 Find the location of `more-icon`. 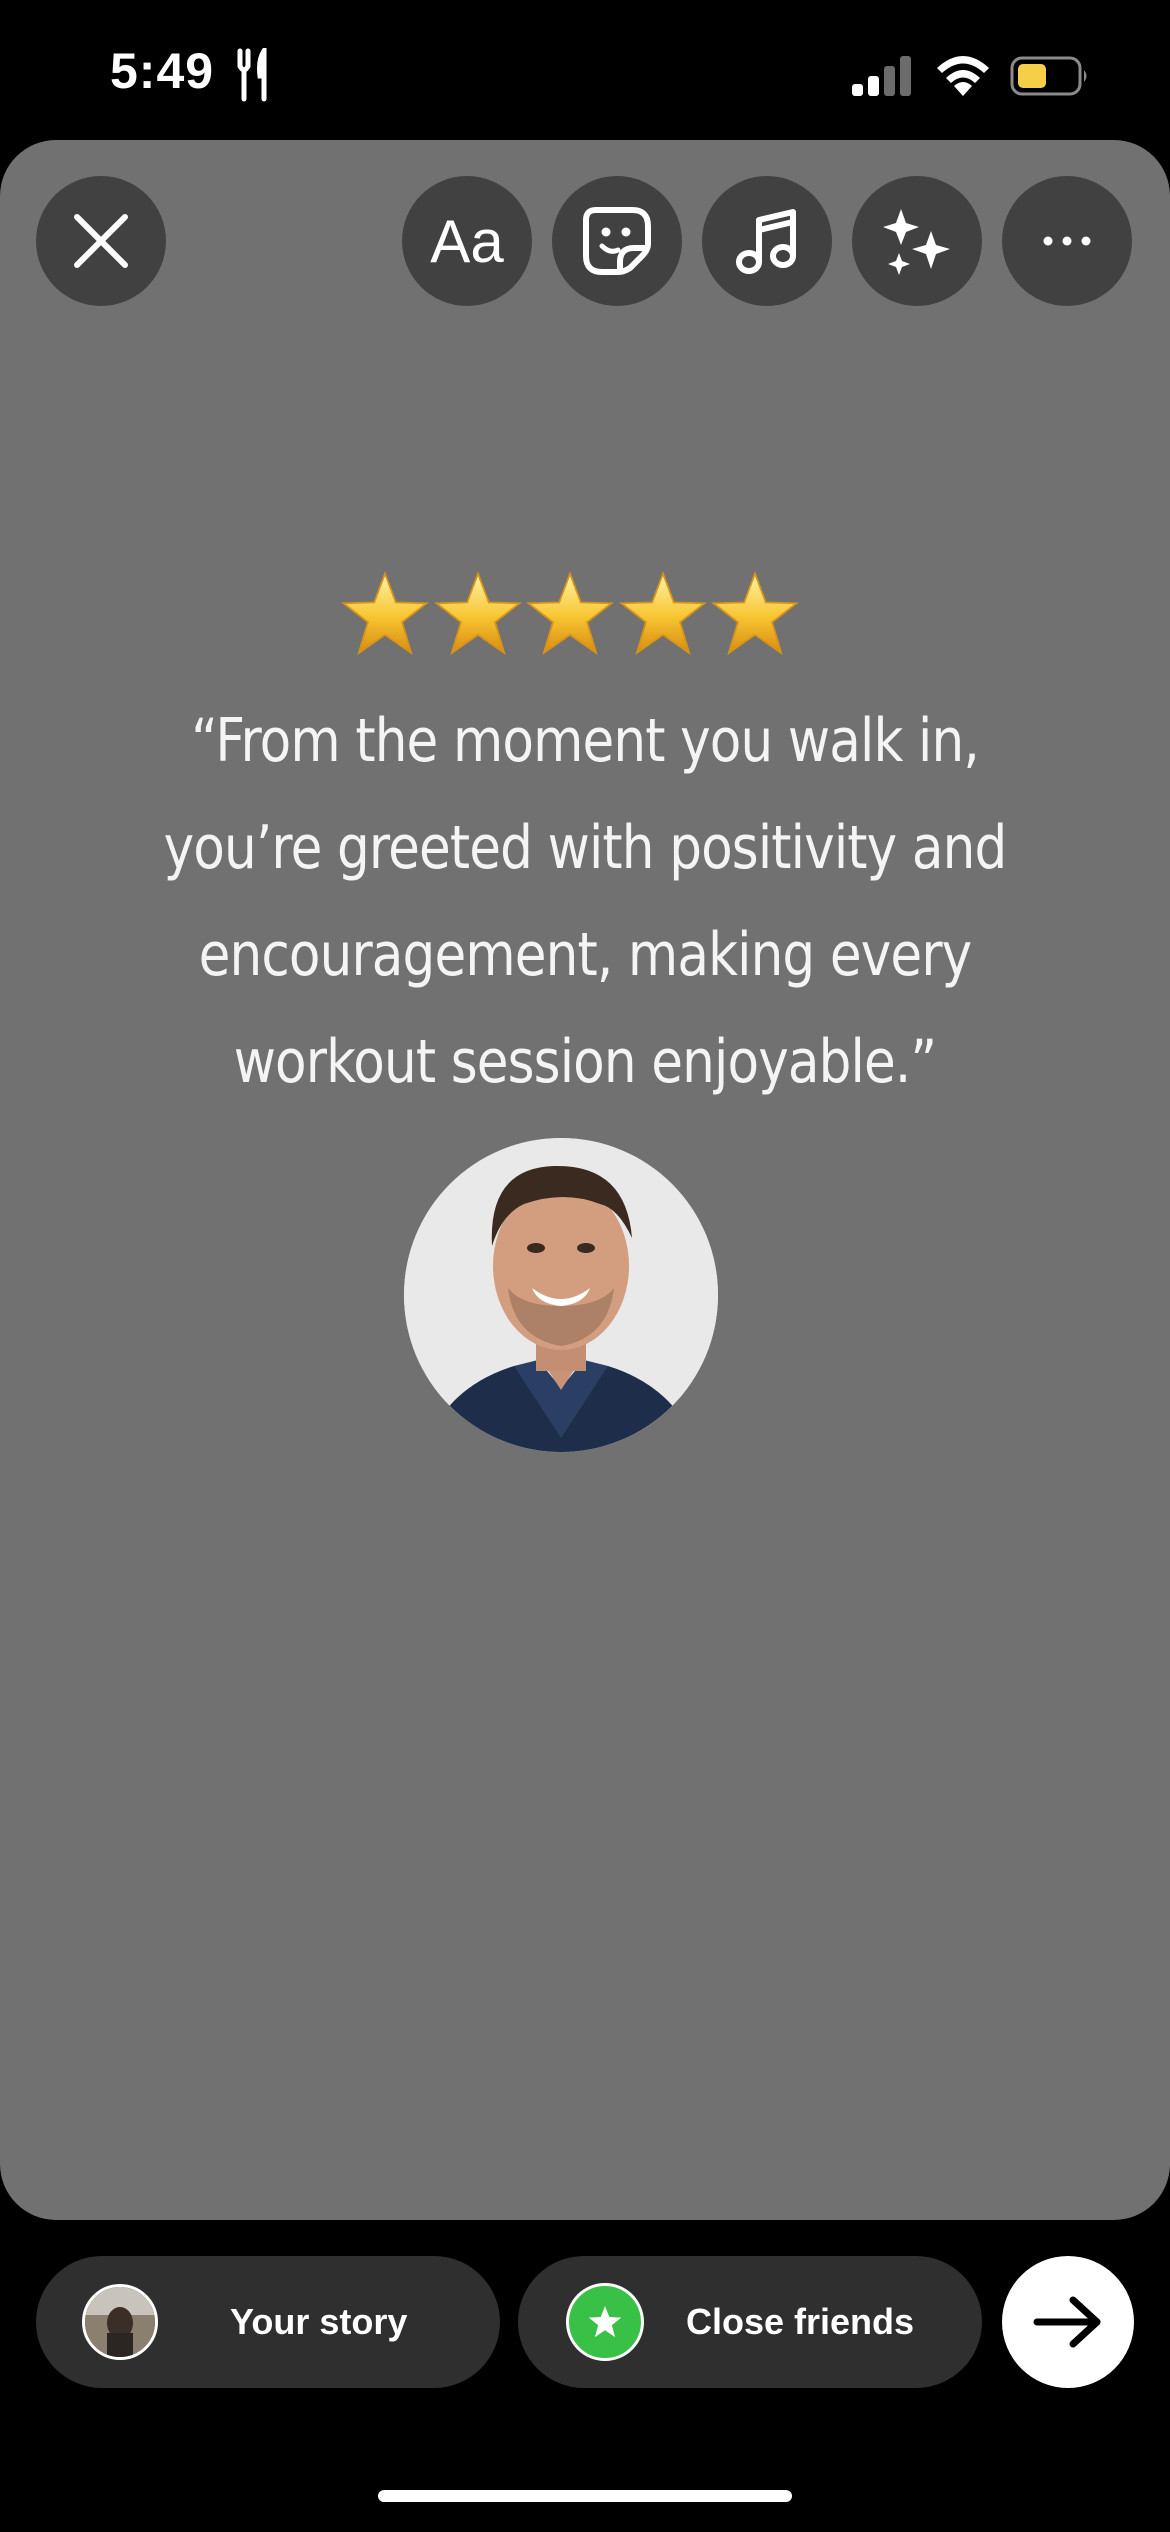

more-icon is located at coordinates (1067, 241).